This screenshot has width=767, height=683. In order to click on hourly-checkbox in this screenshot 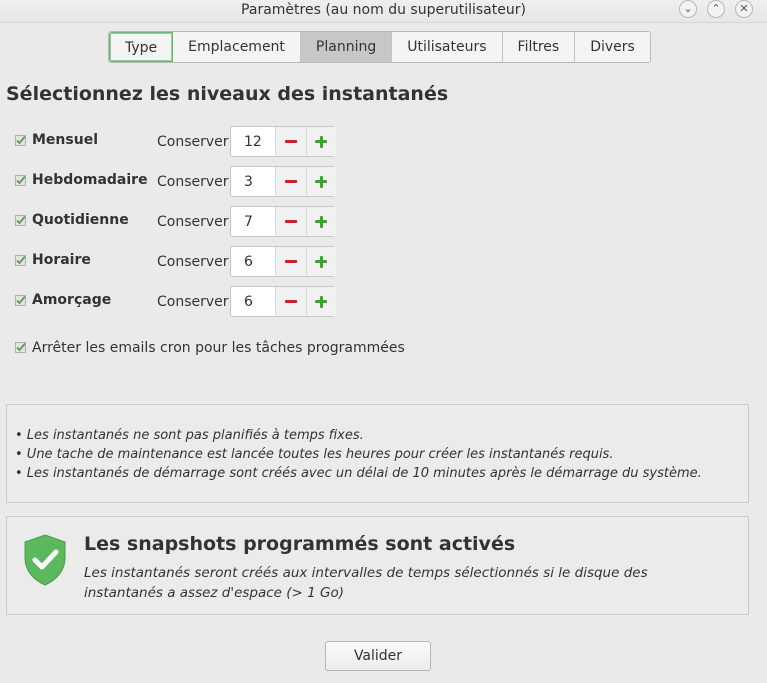, I will do `click(20, 260)`.